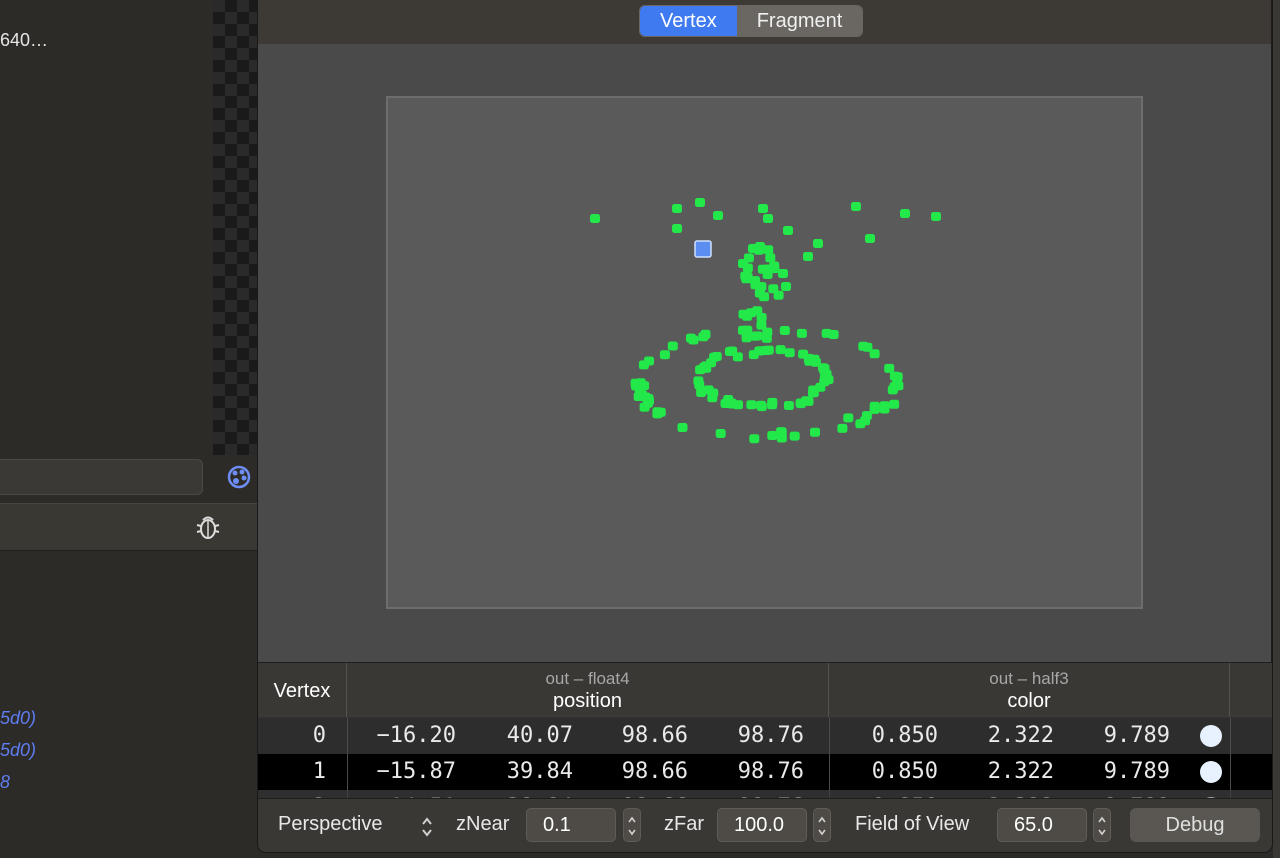  I want to click on projection-popup: Perspective, so click(330, 824).